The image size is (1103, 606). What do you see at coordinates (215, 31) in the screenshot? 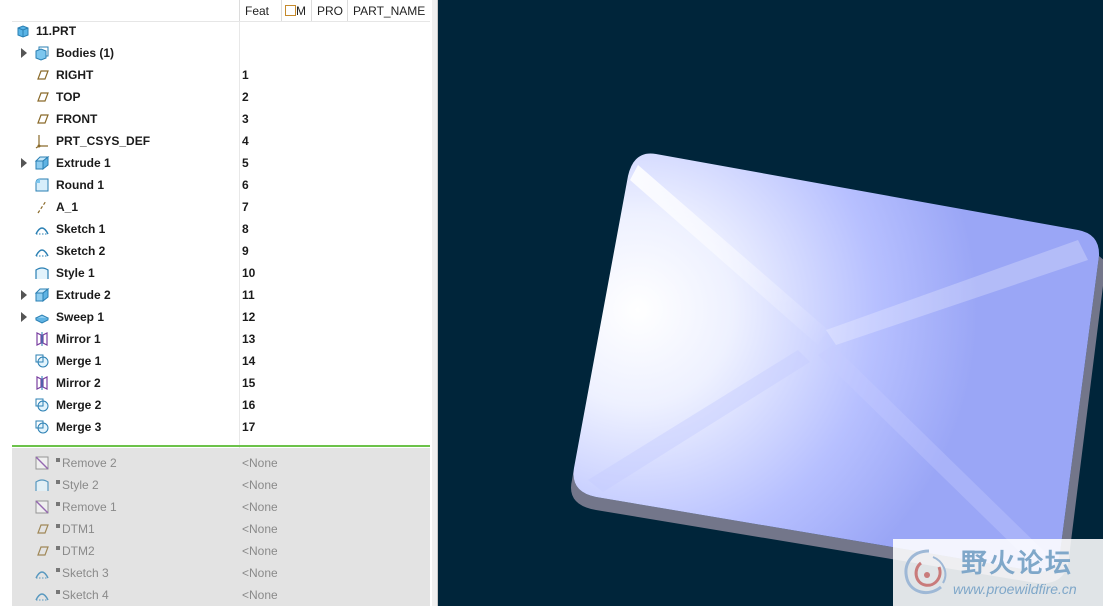
I see `tree-root-part: 11.PRT` at bounding box center [215, 31].